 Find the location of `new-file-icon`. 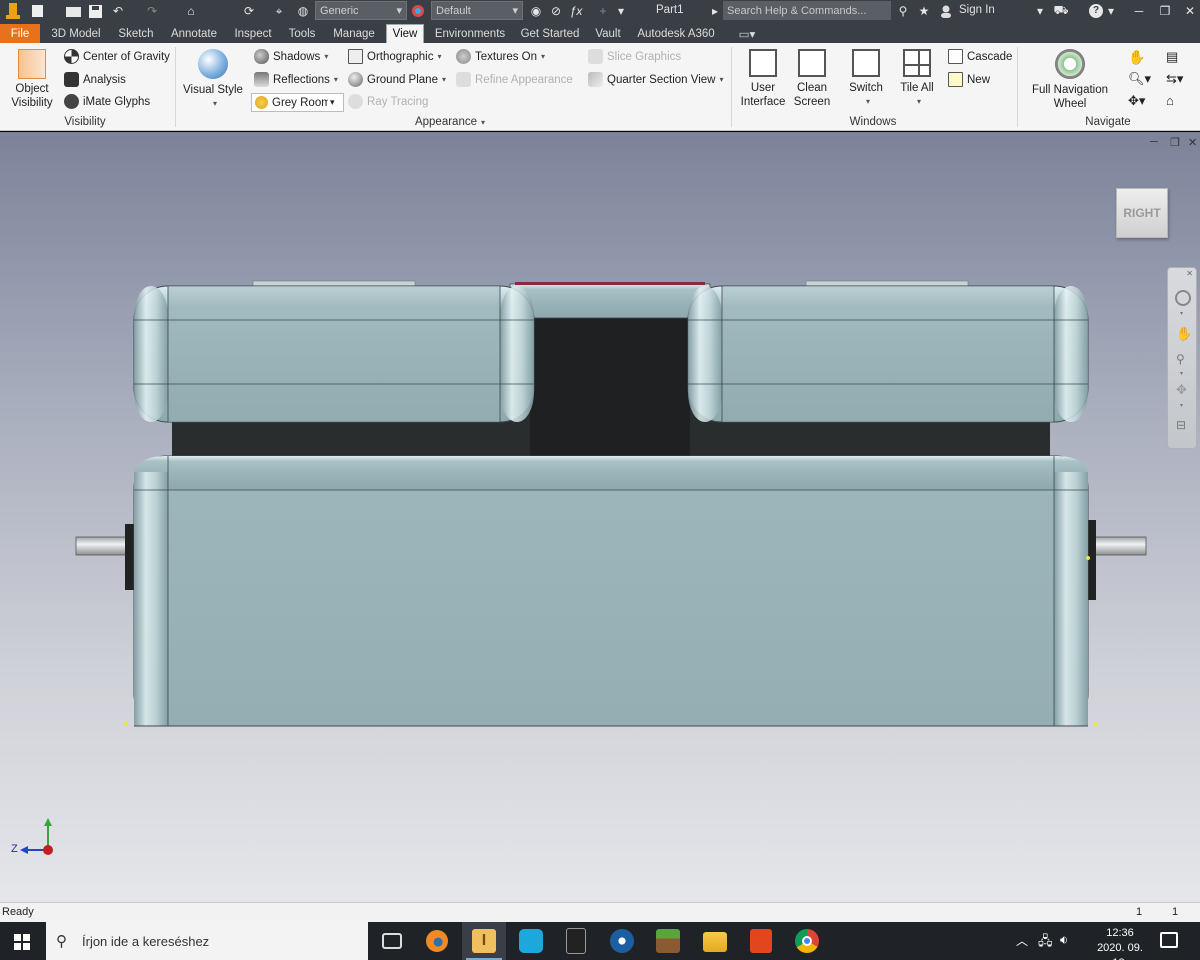

new-file-icon is located at coordinates (37, 11).